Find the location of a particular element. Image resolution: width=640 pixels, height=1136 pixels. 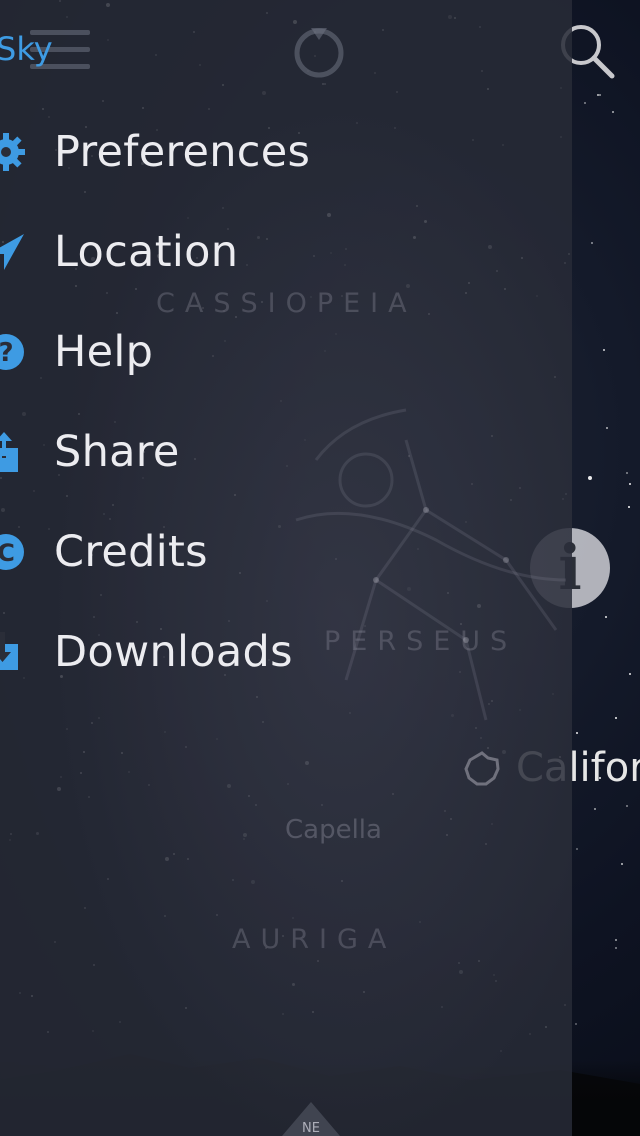

star-label-capella: Capella is located at coordinates (333, 830).